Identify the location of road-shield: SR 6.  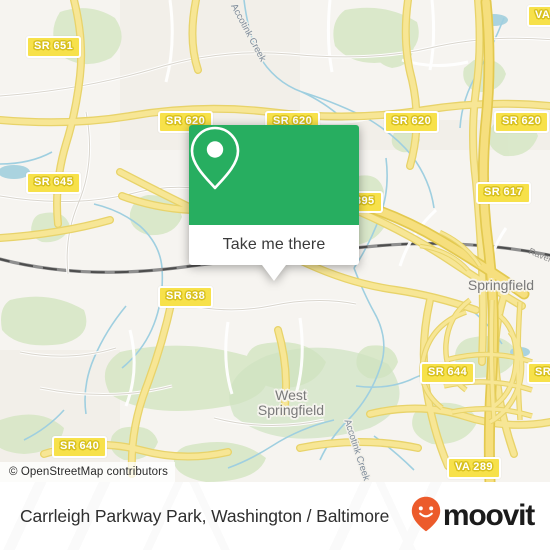
(538, 373).